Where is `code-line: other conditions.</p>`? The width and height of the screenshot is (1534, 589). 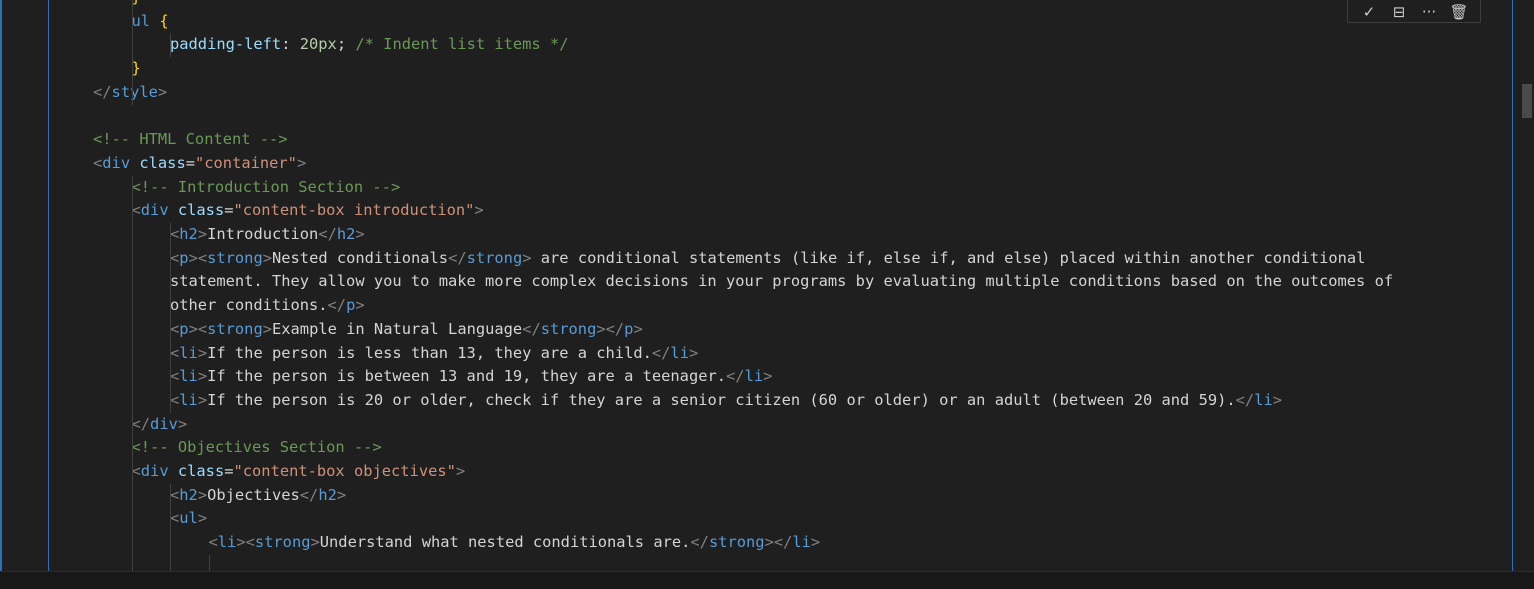 code-line: other conditions.</p> is located at coordinates (267, 305).